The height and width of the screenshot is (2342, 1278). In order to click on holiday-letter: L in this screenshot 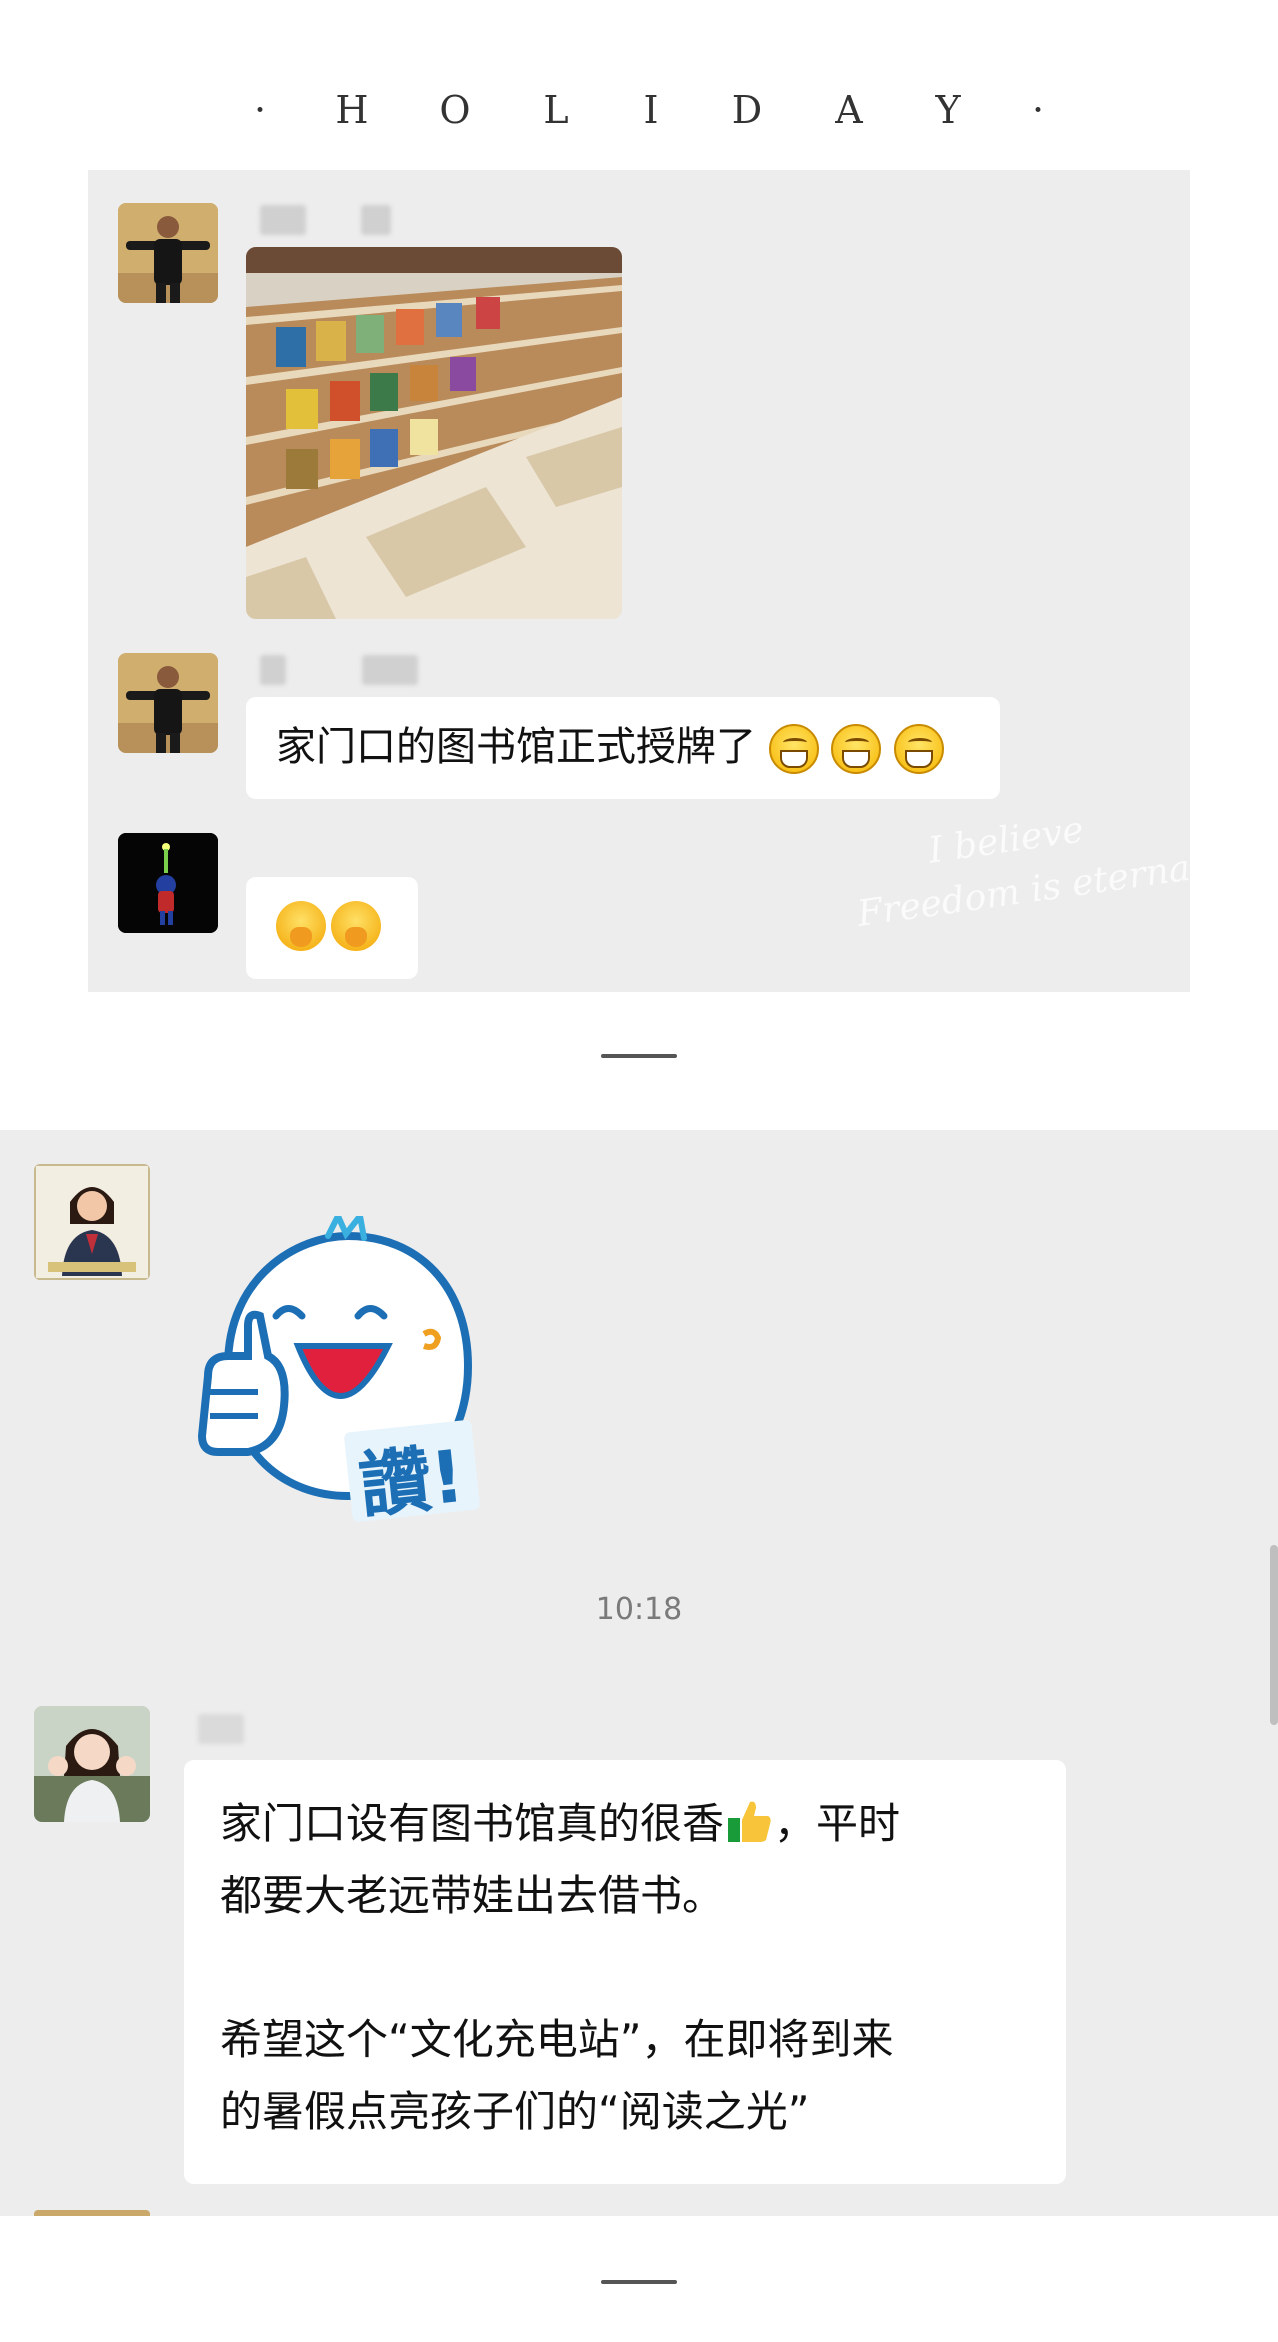, I will do `click(556, 110)`.